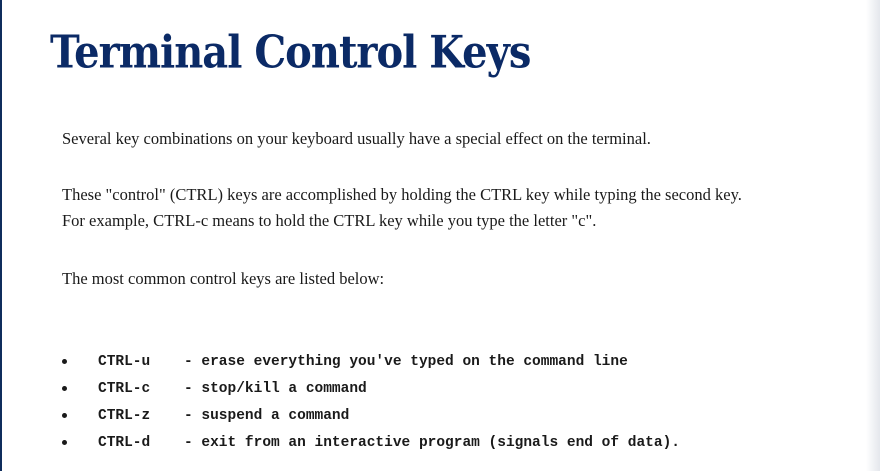 This screenshot has width=880, height=471. What do you see at coordinates (371, 388) in the screenshot?
I see `list-item: CTRL-c - stop/kill a command` at bounding box center [371, 388].